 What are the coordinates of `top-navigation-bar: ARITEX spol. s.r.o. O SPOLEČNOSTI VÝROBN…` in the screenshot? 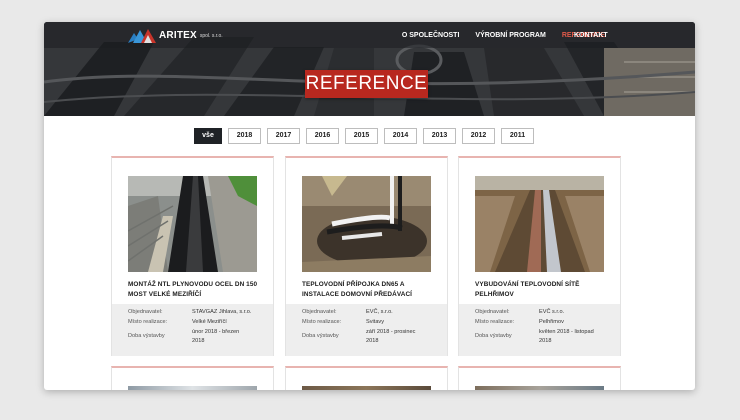 It's located at (369, 35).